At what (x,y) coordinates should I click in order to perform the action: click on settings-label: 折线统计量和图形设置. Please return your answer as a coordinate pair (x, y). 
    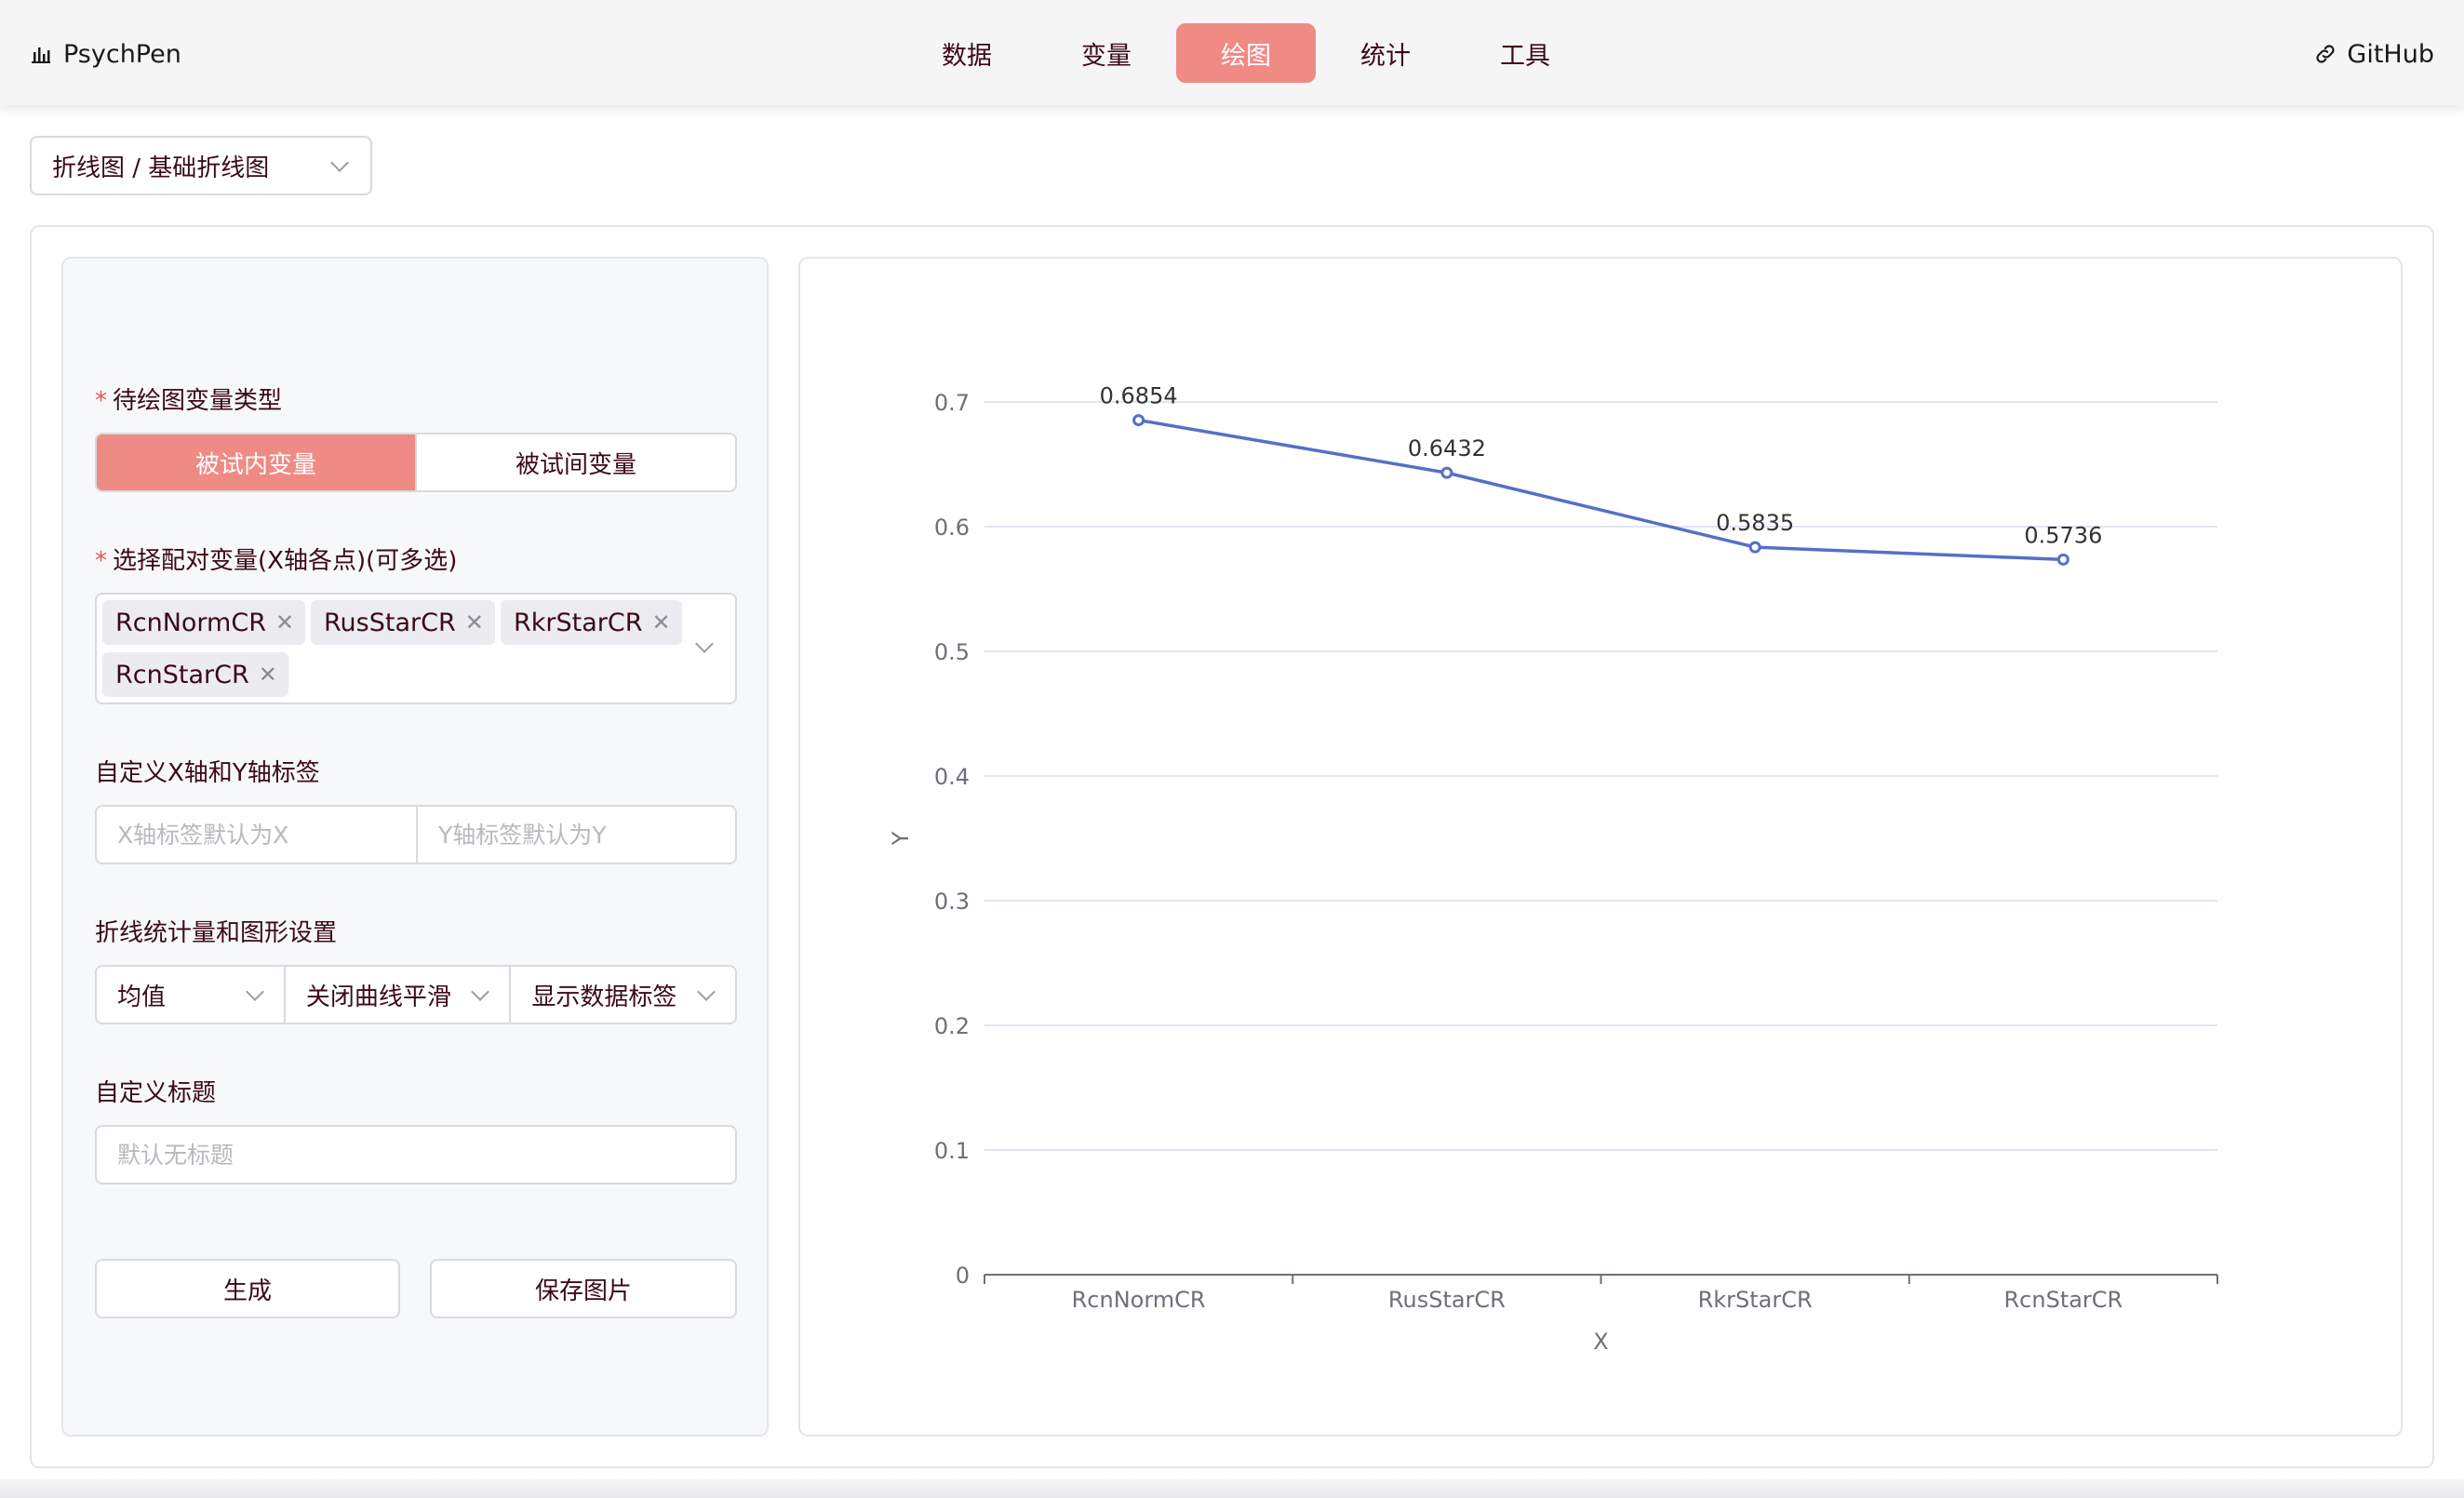
    Looking at the image, I should click on (216, 933).